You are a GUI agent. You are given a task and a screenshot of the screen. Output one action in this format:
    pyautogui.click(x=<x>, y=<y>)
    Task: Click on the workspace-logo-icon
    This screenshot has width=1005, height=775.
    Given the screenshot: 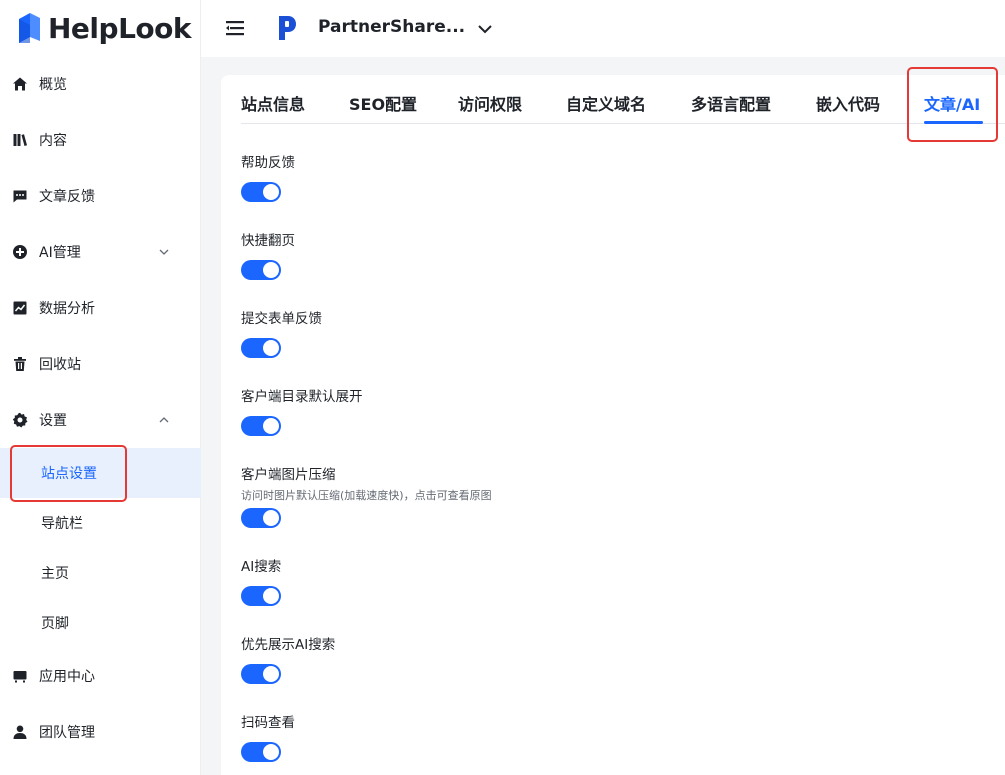 What is the action you would take?
    pyautogui.click(x=287, y=28)
    